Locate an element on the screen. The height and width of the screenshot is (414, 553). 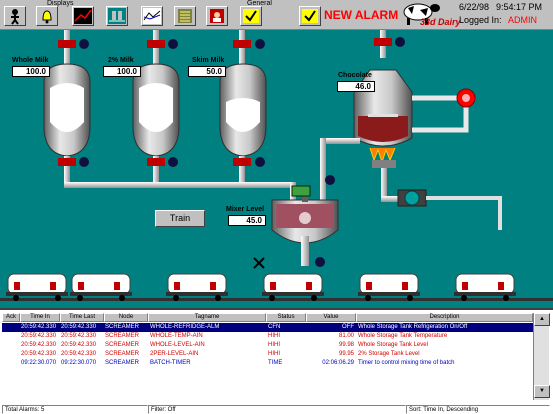
column-time-last: Time Last is located at coordinates (82, 317).